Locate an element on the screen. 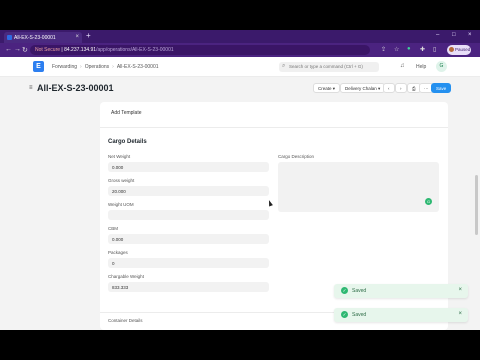 This screenshot has height=360, width=480. extension-icon: ● is located at coordinates (409, 49).